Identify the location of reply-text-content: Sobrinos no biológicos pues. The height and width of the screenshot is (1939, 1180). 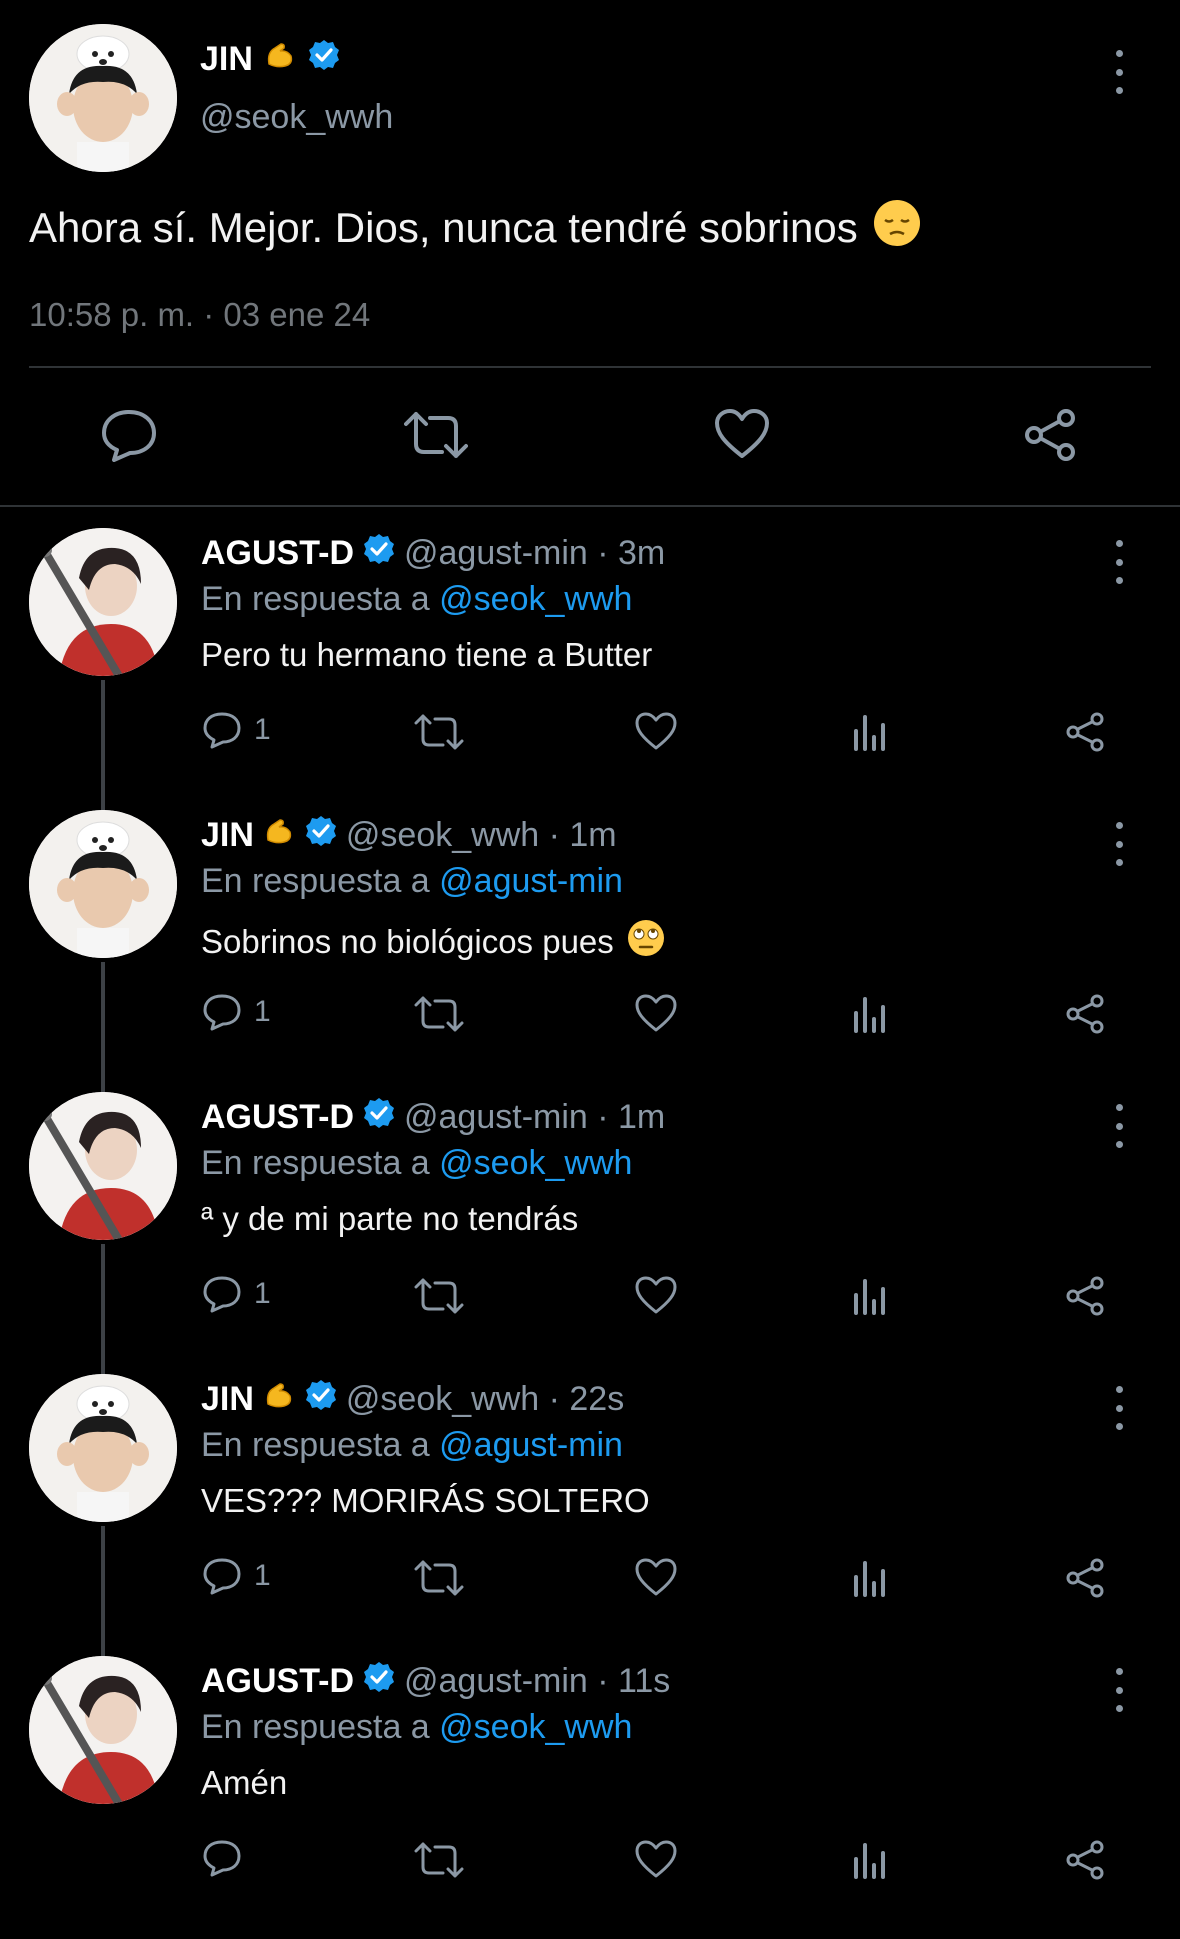
(407, 941).